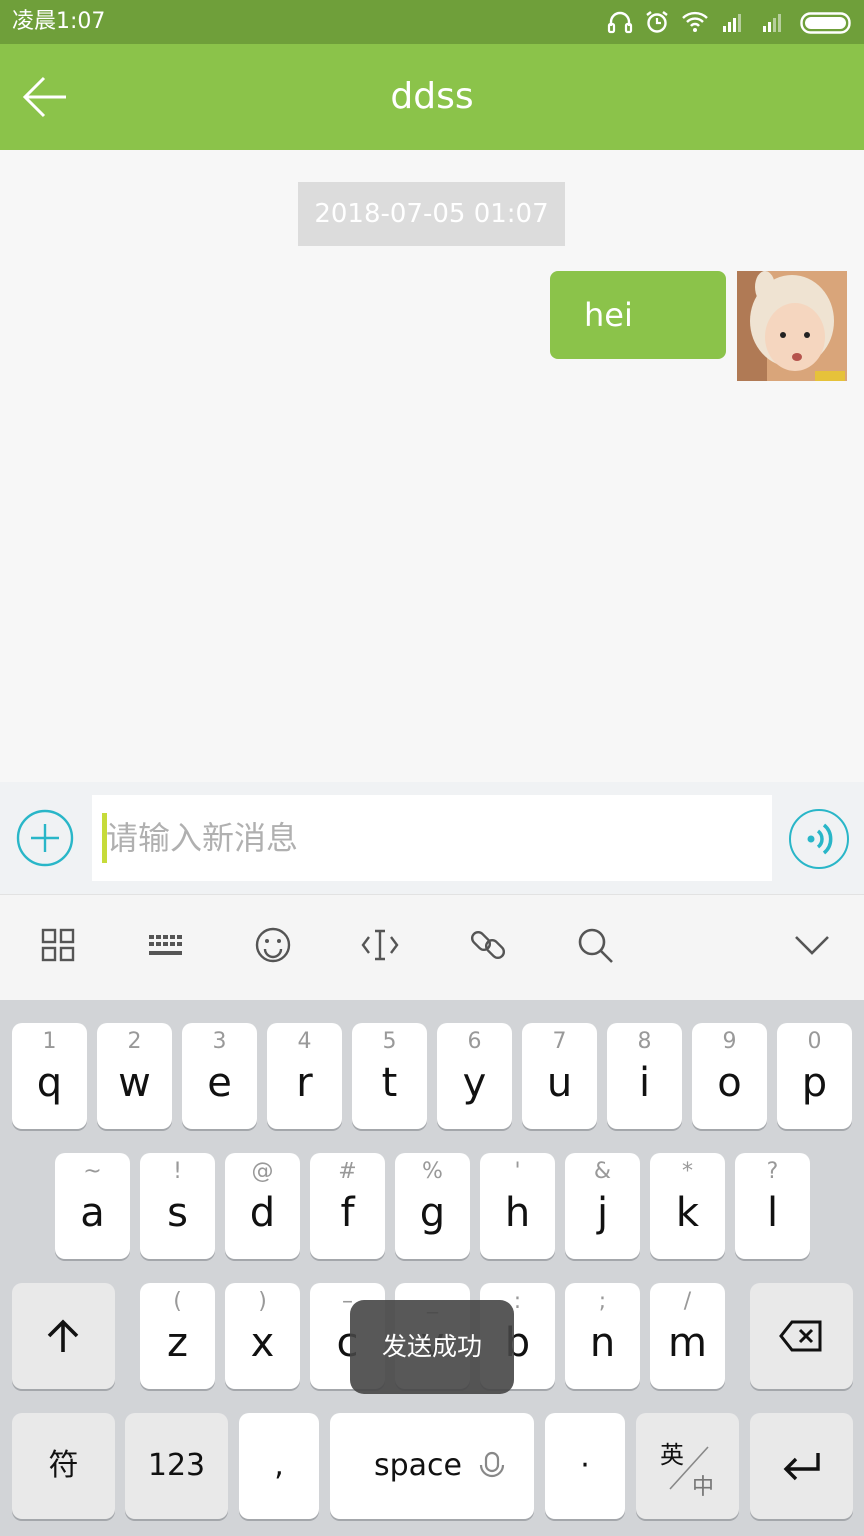 Image resolution: width=864 pixels, height=1536 pixels. I want to click on key-z: (z, so click(177, 1336).